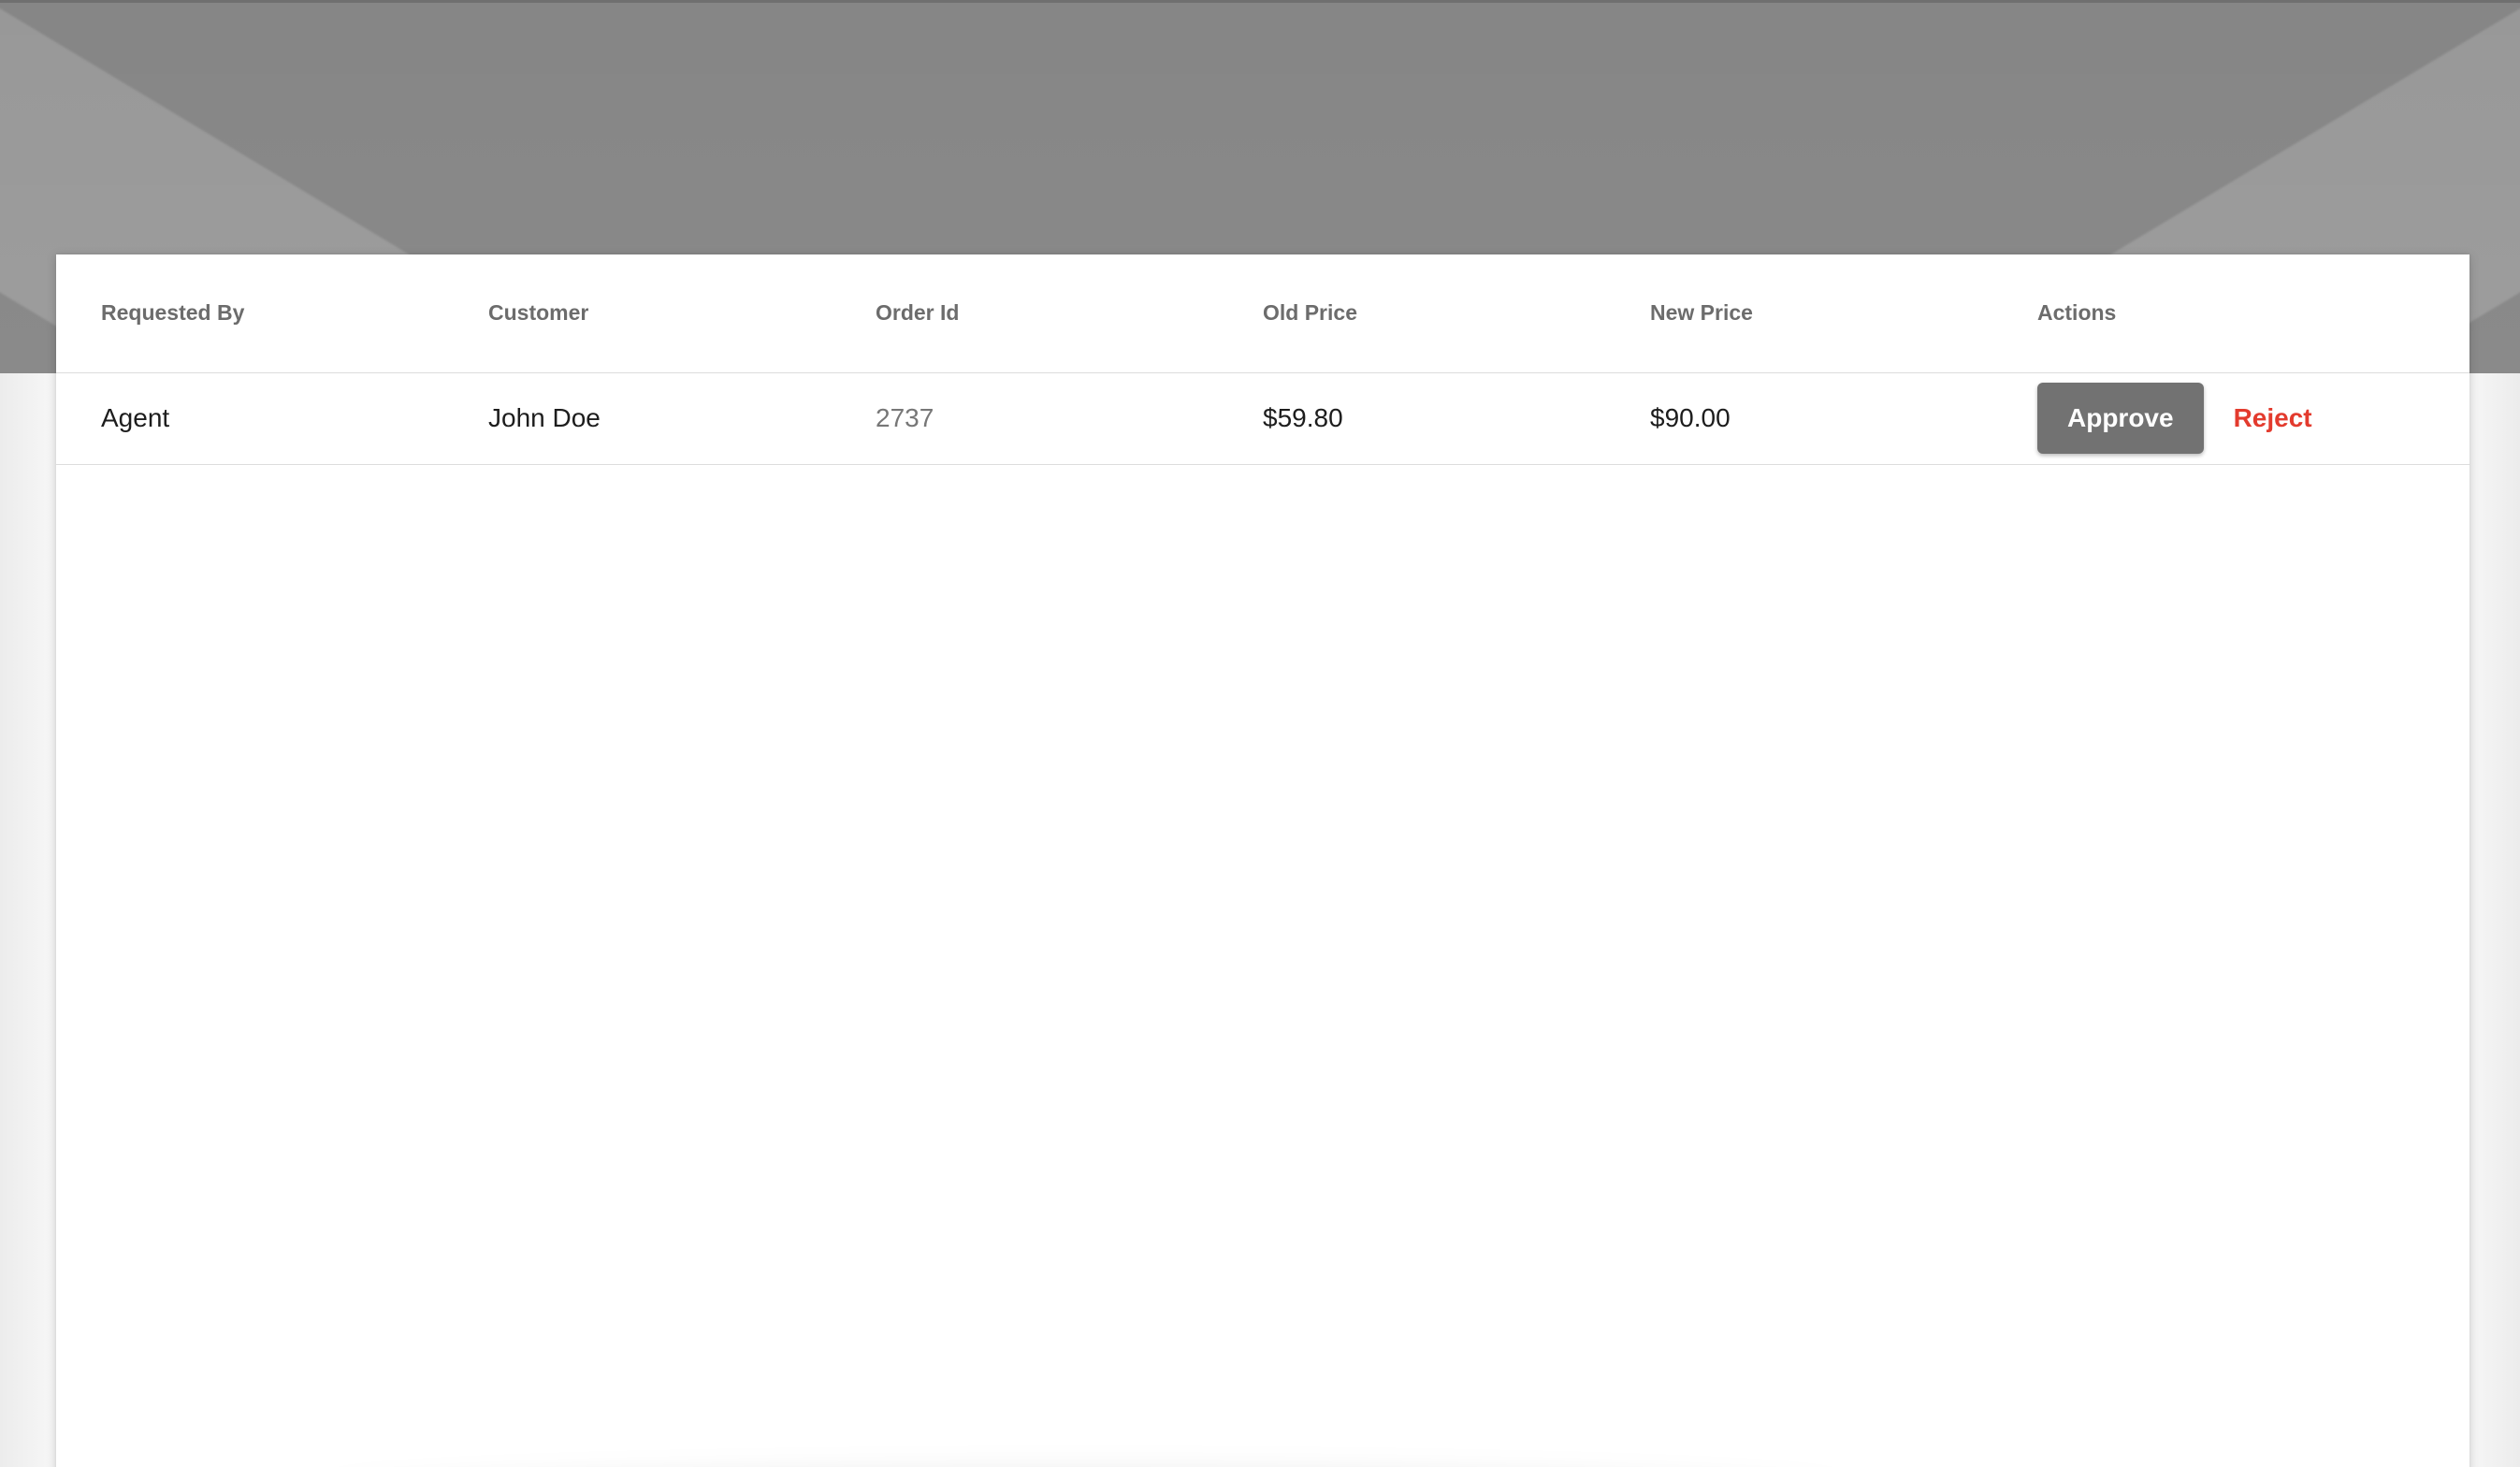 This screenshot has width=2520, height=1467. I want to click on column-header-requested-by: Requested By, so click(249, 313).